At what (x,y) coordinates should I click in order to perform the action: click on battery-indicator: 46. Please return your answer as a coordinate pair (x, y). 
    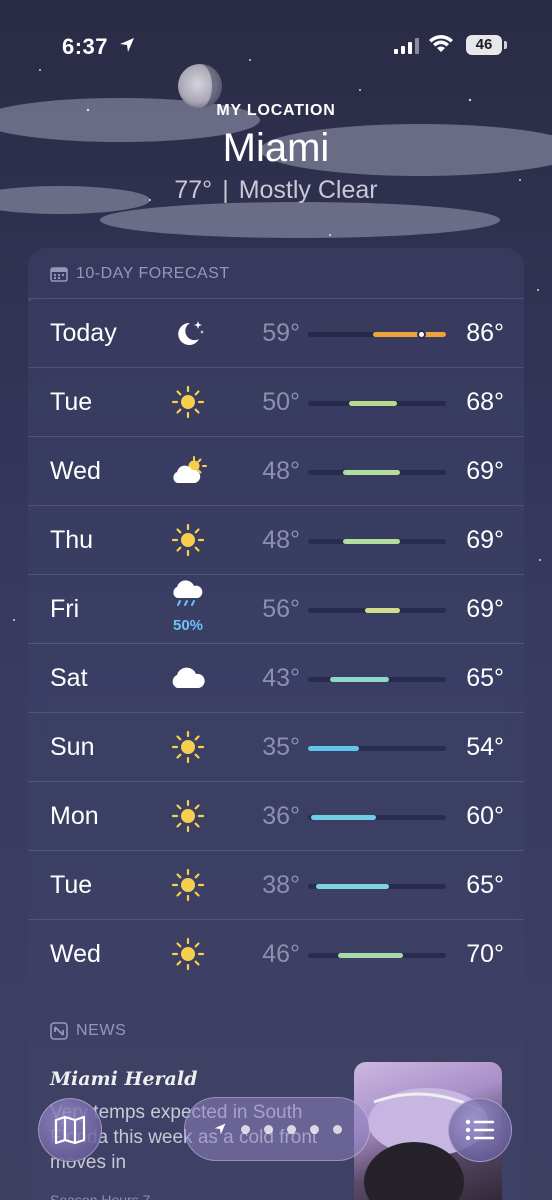
    Looking at the image, I should click on (484, 45).